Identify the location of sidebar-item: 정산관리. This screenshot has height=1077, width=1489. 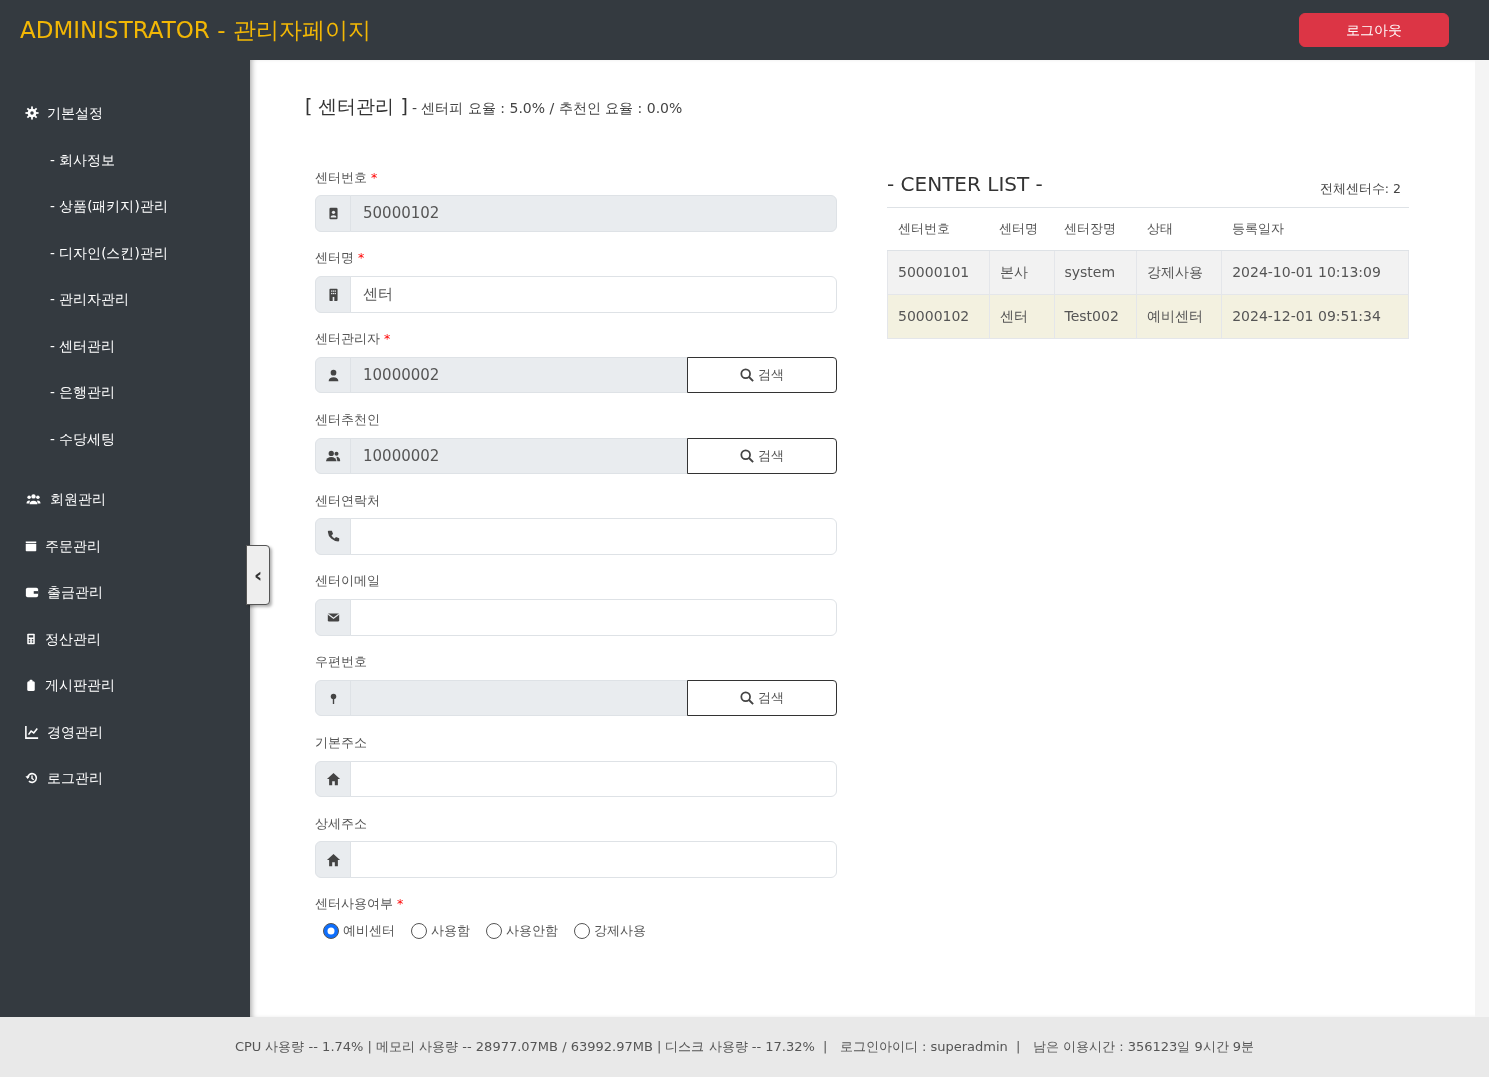
(73, 638).